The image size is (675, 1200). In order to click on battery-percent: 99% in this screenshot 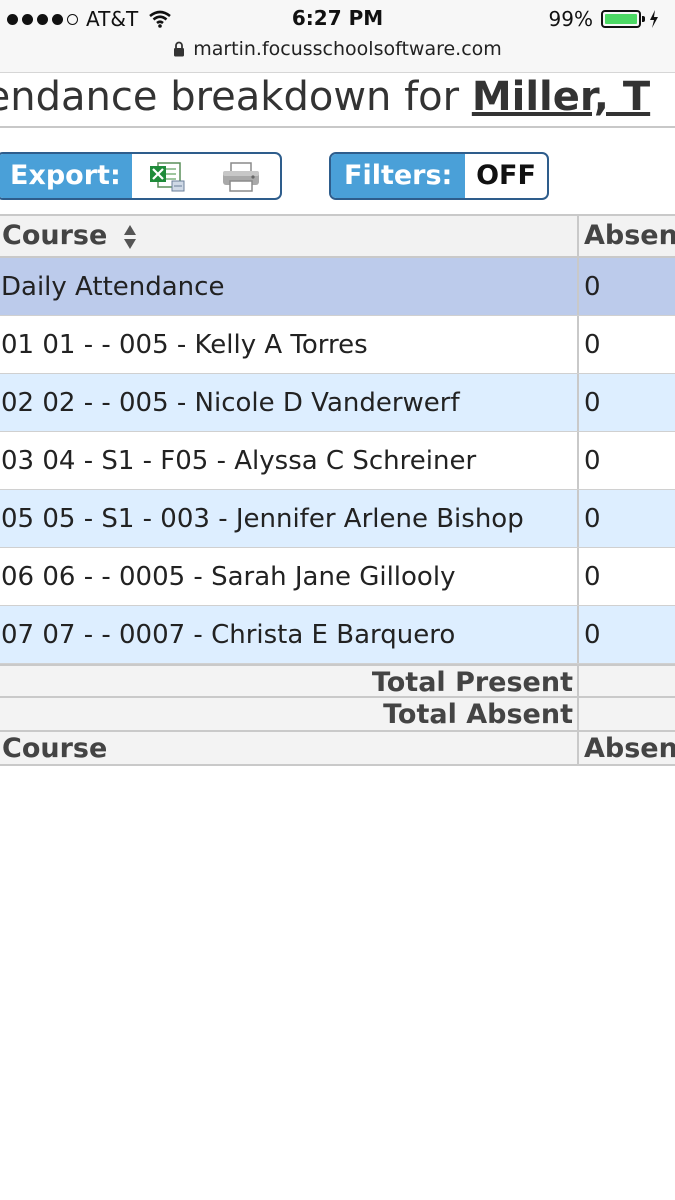, I will do `click(570, 19)`.